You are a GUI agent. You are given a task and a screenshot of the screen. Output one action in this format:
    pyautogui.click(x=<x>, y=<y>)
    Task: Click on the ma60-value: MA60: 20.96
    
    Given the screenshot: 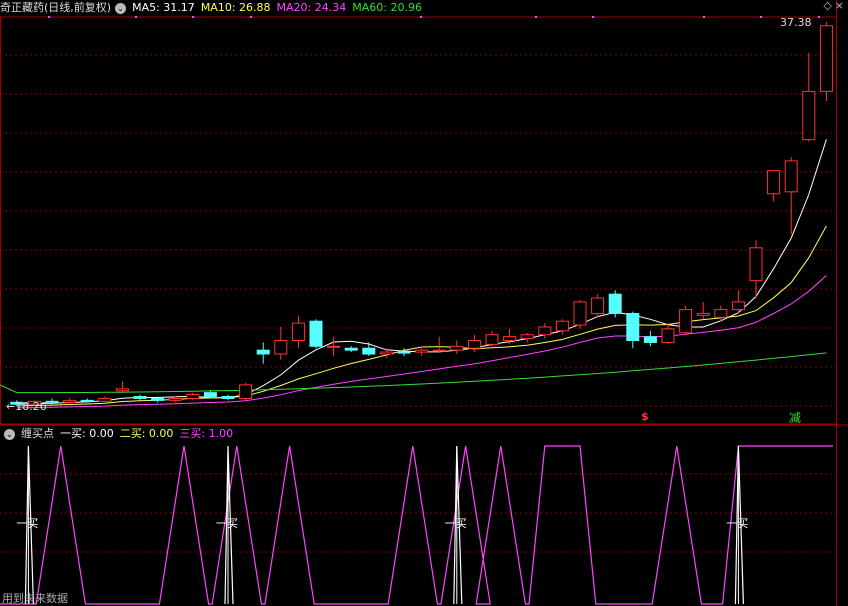 What is the action you would take?
    pyautogui.click(x=387, y=7)
    